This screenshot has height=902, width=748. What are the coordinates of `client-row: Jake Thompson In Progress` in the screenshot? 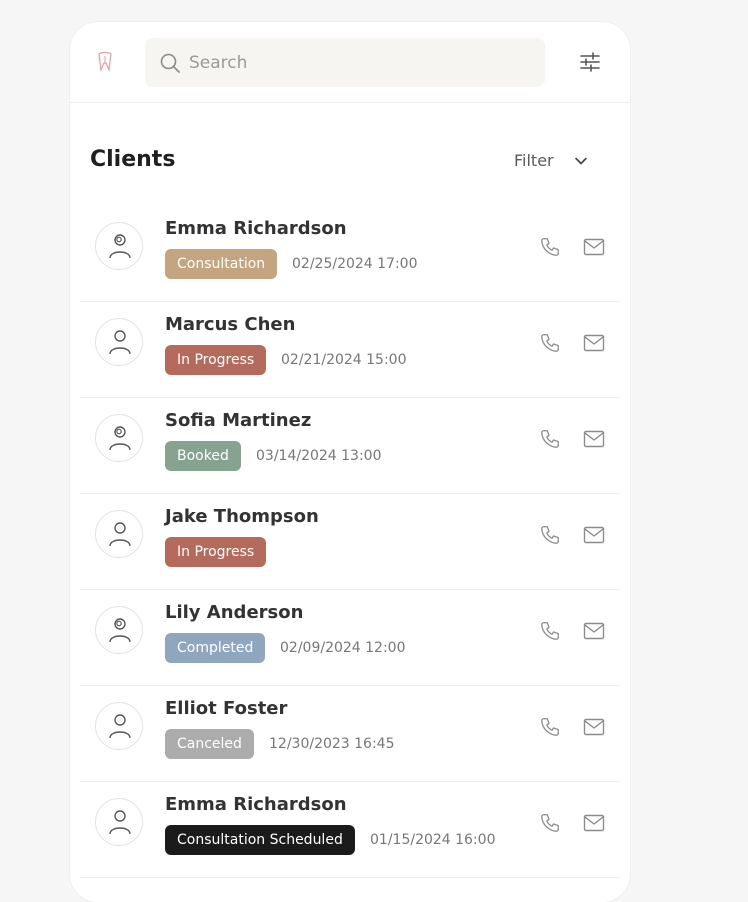 It's located at (350, 542).